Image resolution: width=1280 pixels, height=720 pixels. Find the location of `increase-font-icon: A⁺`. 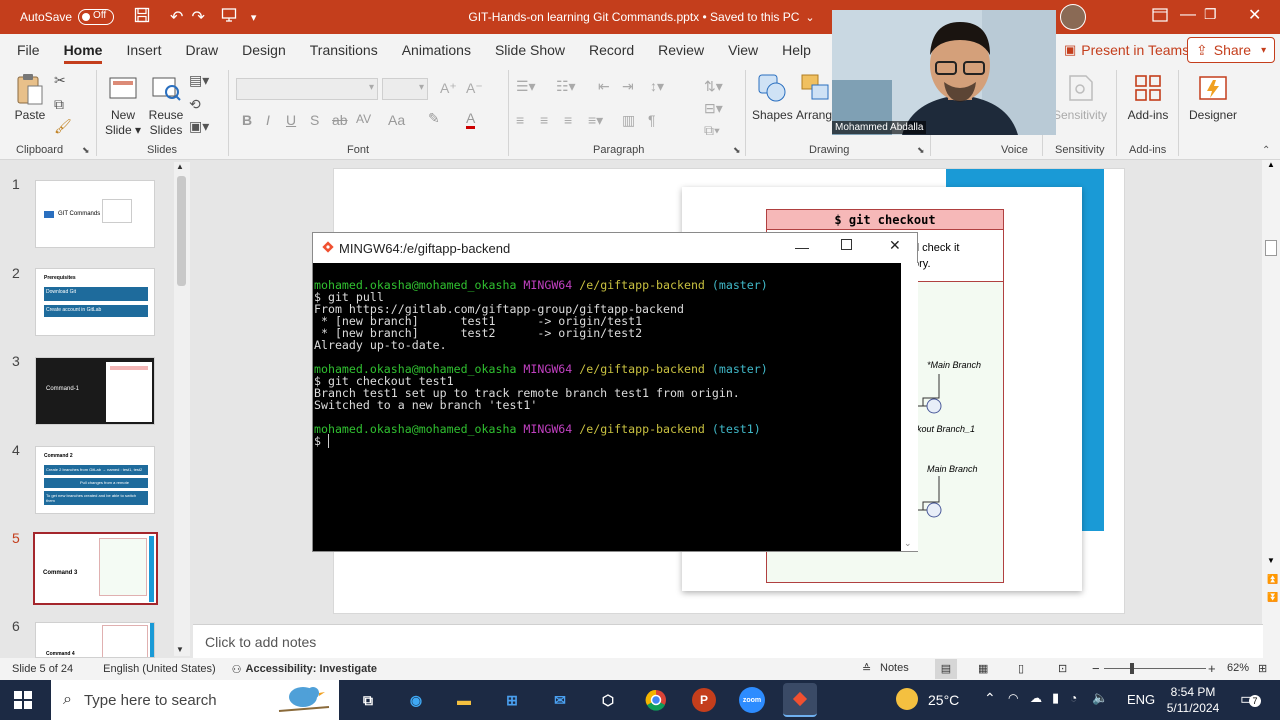

increase-font-icon: A⁺ is located at coordinates (448, 88).